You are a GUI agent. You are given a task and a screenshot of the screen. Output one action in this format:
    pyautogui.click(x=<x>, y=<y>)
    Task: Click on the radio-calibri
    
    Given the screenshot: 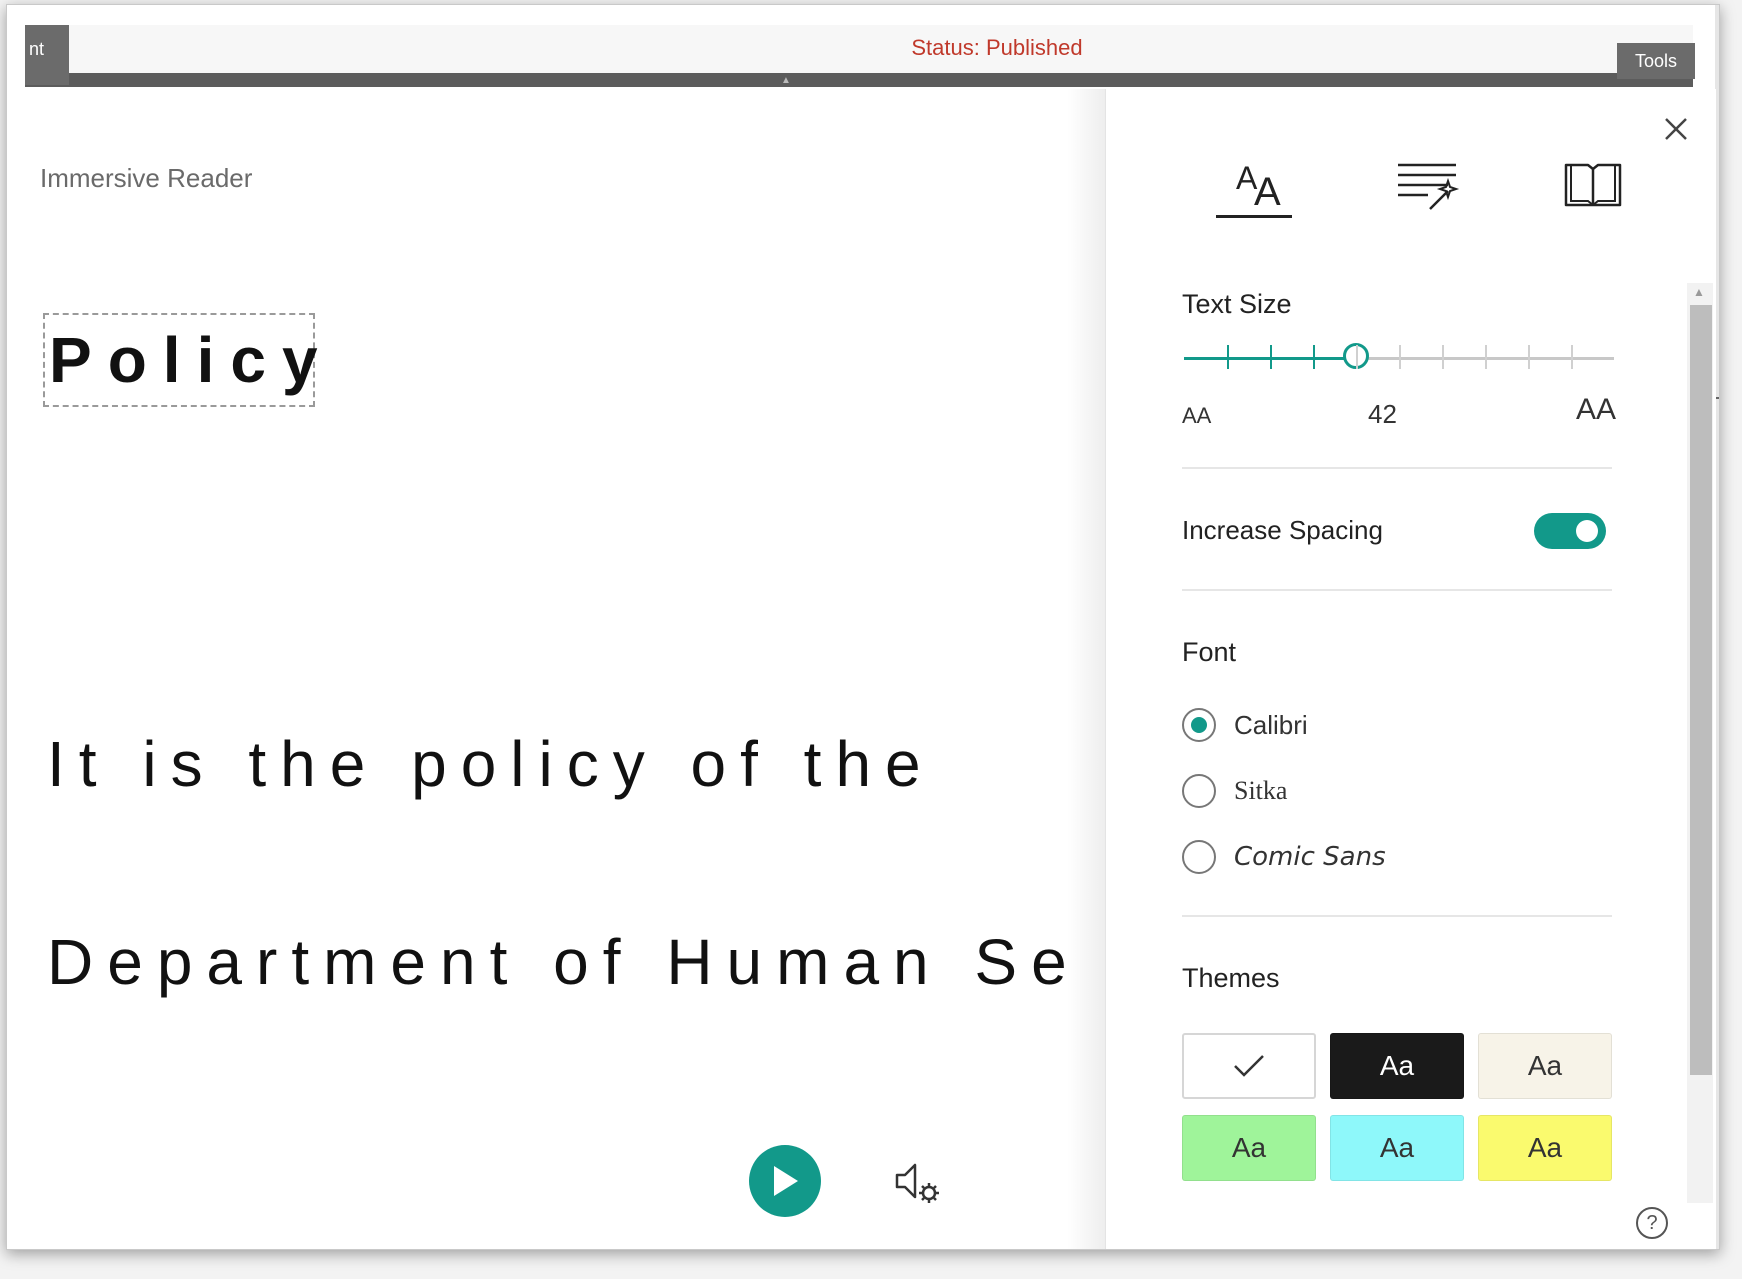 What is the action you would take?
    pyautogui.click(x=1199, y=725)
    